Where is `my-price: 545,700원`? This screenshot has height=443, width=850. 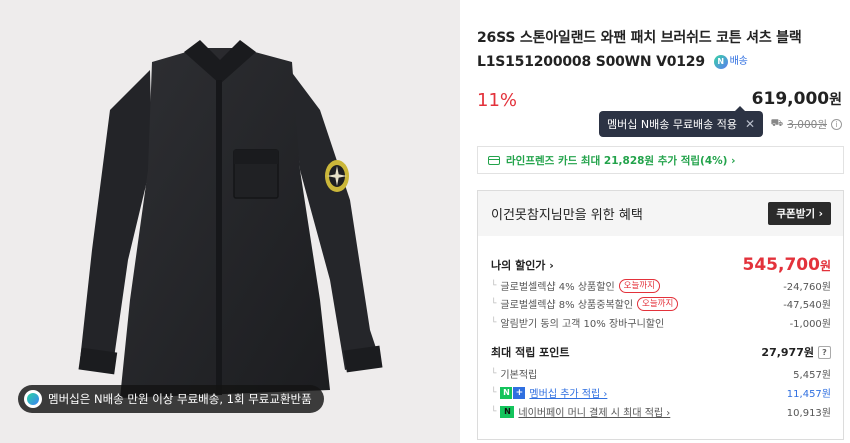
my-price: 545,700원 is located at coordinates (787, 265).